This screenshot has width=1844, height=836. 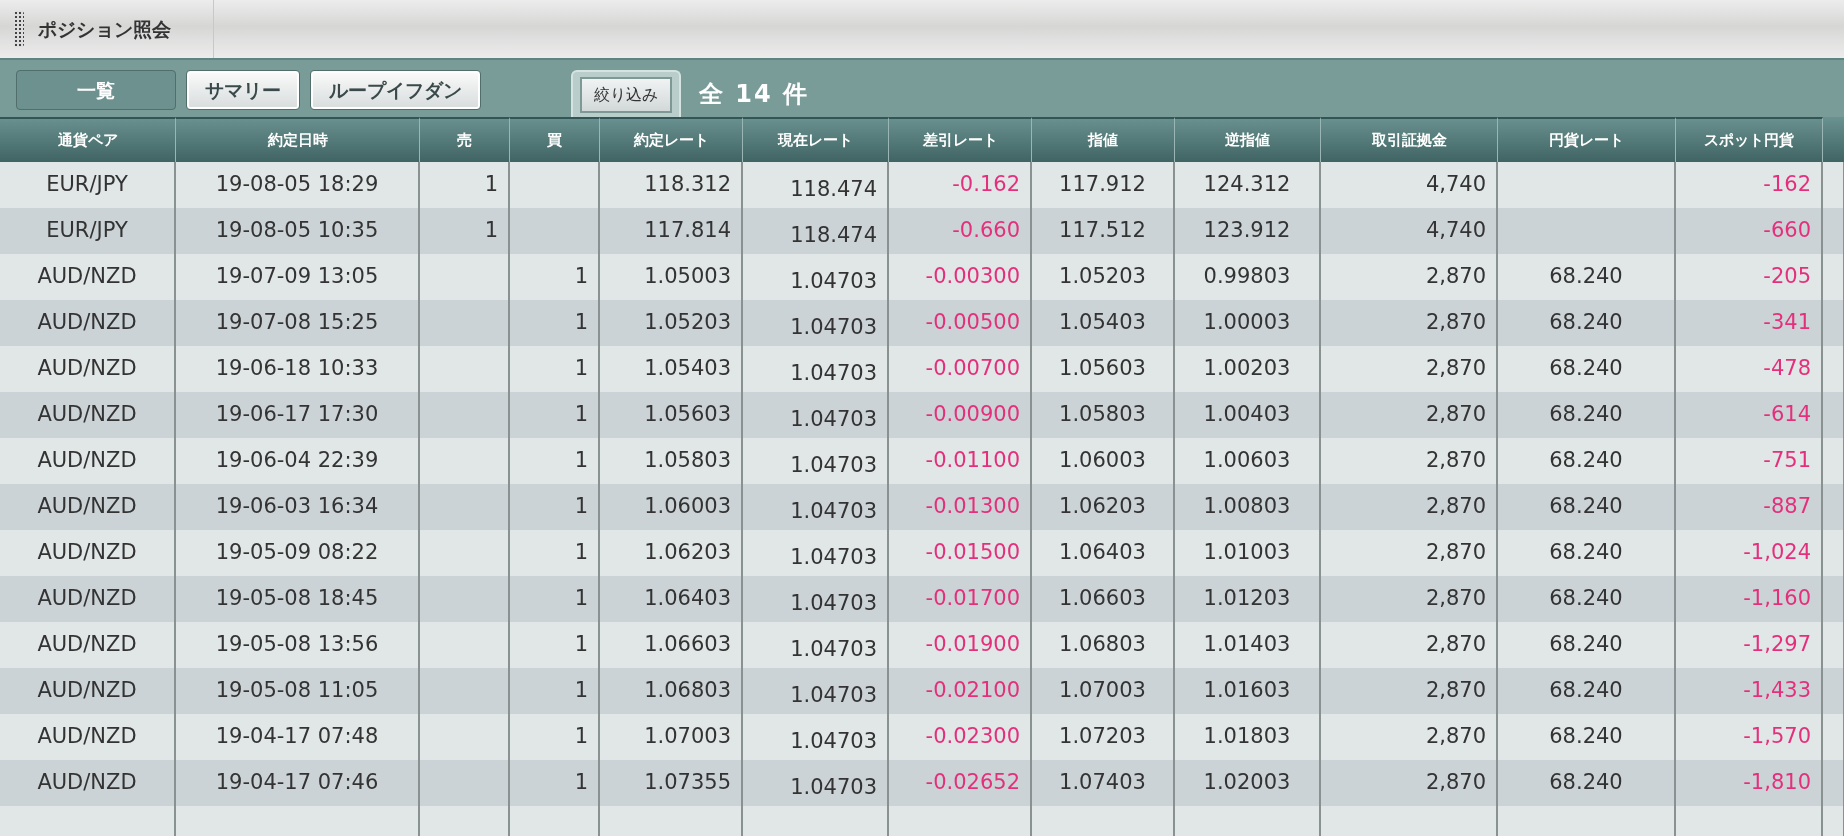 I want to click on window-title: ポジション照会, so click(x=104, y=29).